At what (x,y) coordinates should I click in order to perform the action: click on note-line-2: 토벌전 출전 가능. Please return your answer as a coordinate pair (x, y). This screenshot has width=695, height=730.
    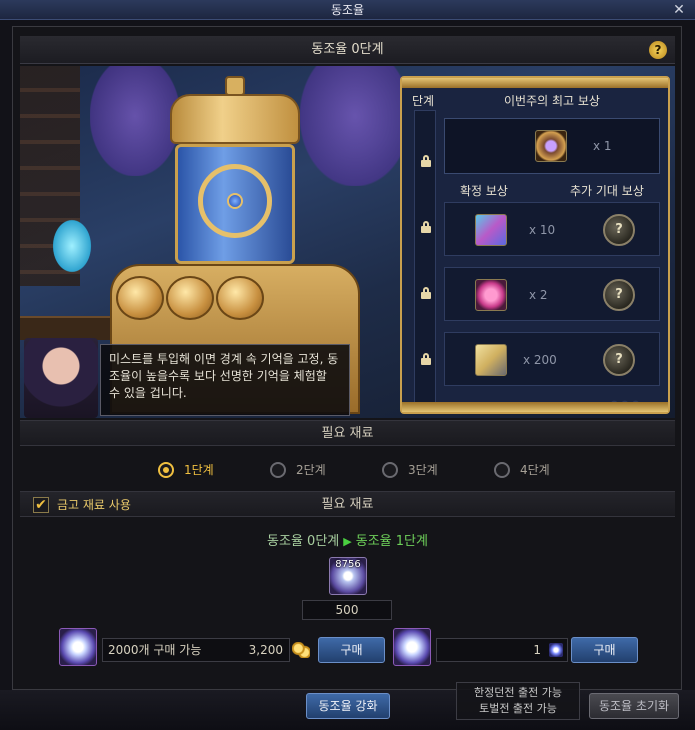
    Looking at the image, I should click on (518, 708).